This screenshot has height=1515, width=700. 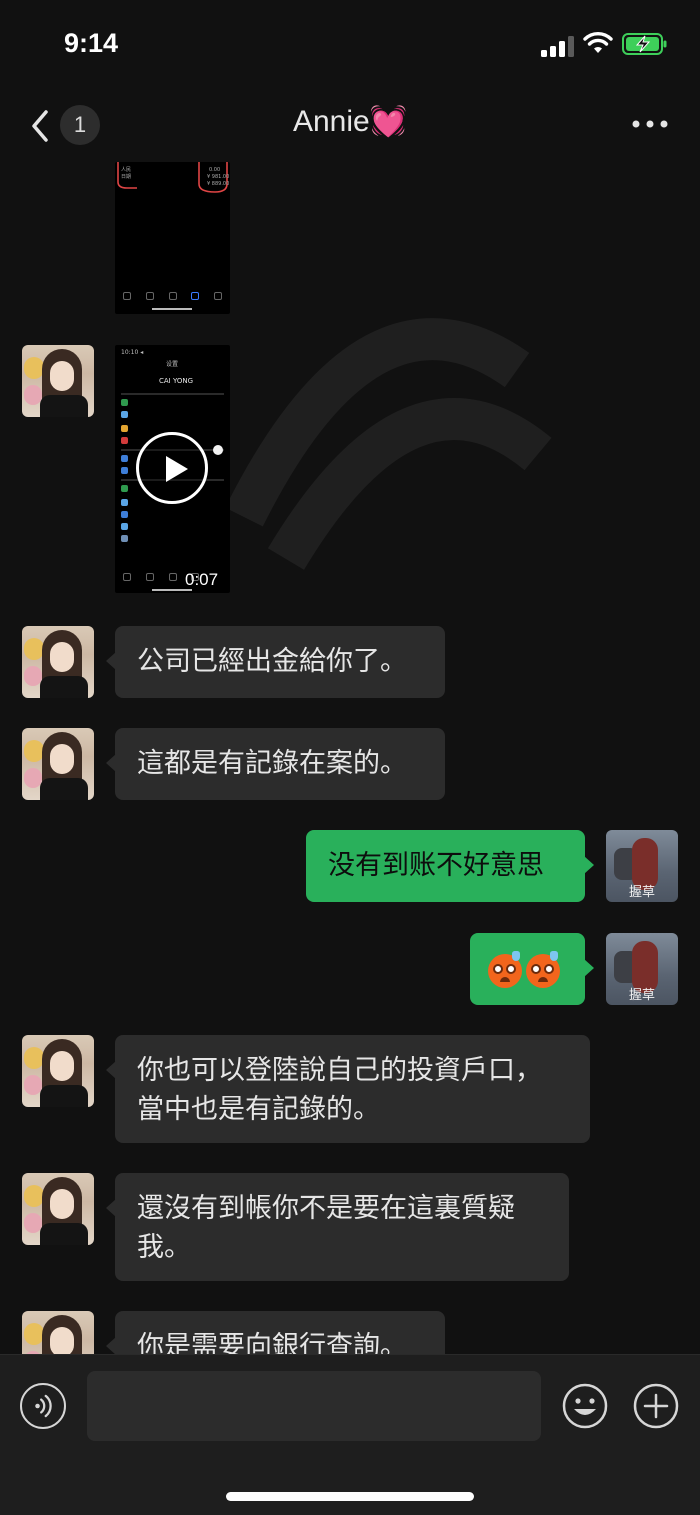 What do you see at coordinates (337, 1227) in the screenshot?
I see `incoming-message-bubble: 還沒有到帳你不是要在這裏質疑 我。` at bounding box center [337, 1227].